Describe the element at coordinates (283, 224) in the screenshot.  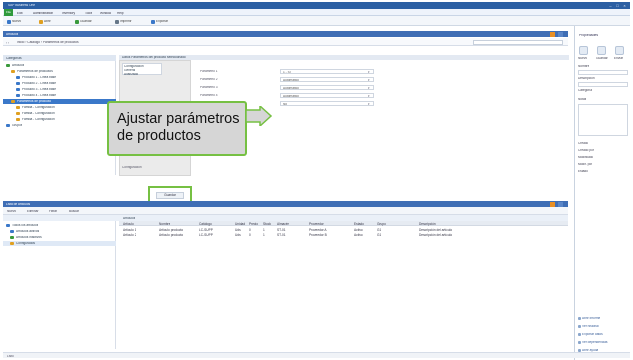
I see `grid-column-header: Almacén` at that location.